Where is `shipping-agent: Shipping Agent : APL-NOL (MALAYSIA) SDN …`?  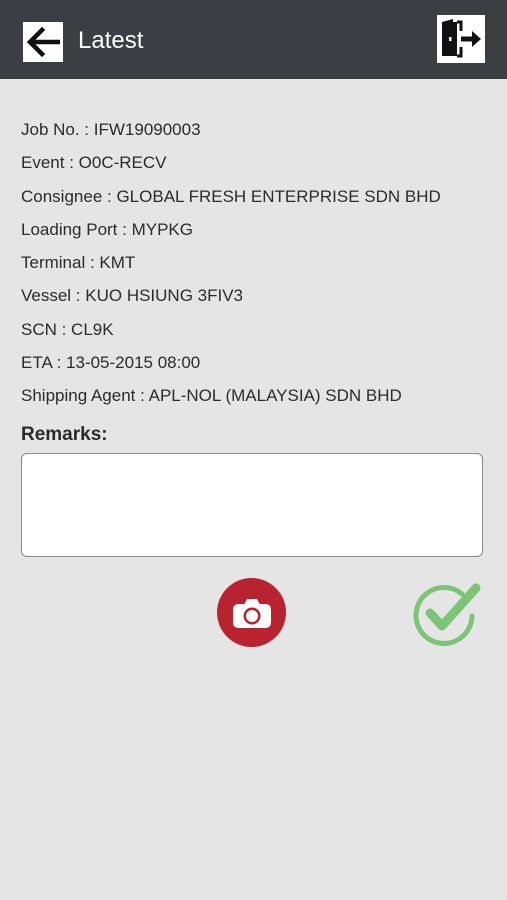 shipping-agent: Shipping Agent : APL-NOL (MALAYSIA) SDN … is located at coordinates (211, 396).